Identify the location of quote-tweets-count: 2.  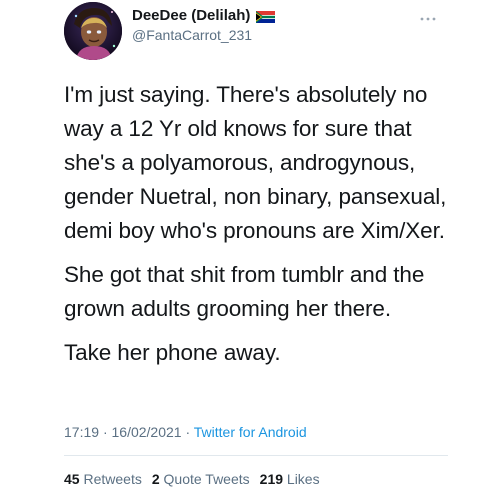
(155, 479).